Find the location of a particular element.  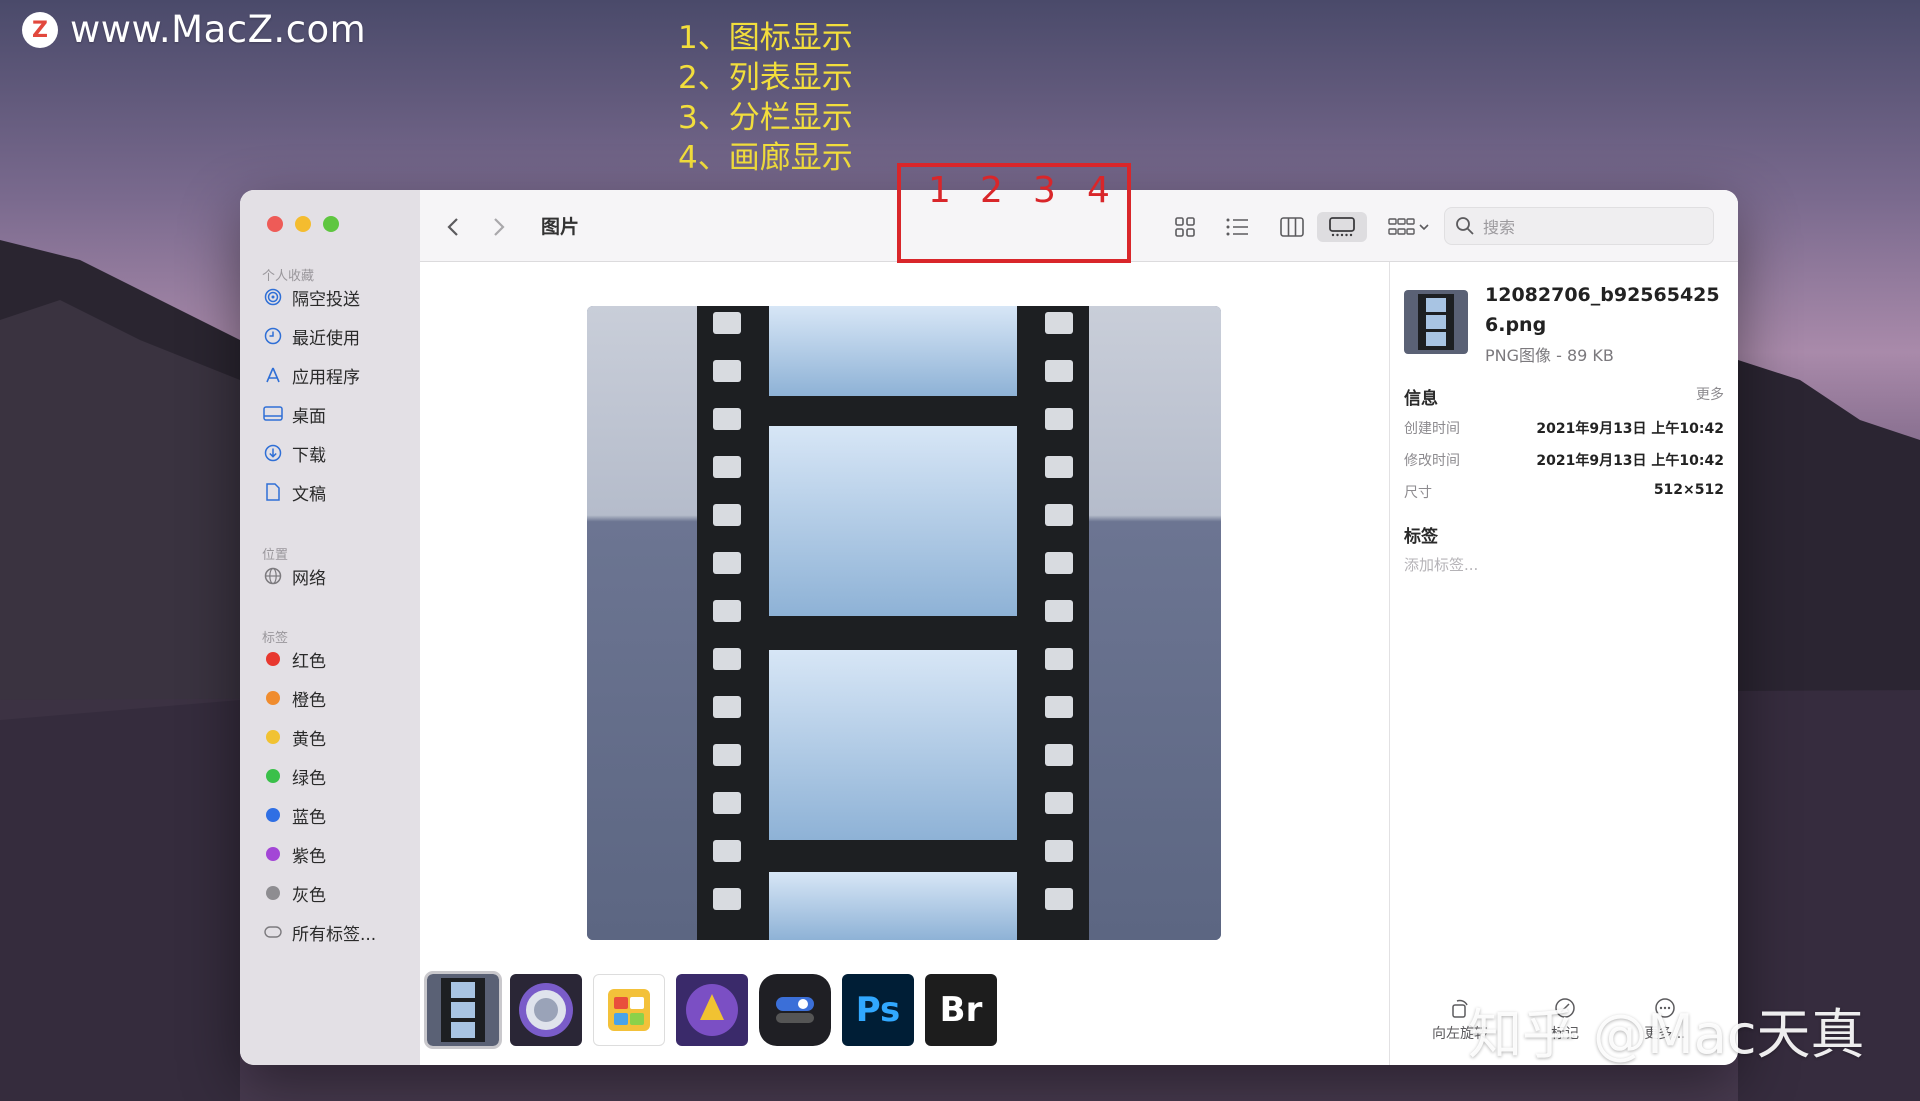

orb-icon is located at coordinates (546, 1010).